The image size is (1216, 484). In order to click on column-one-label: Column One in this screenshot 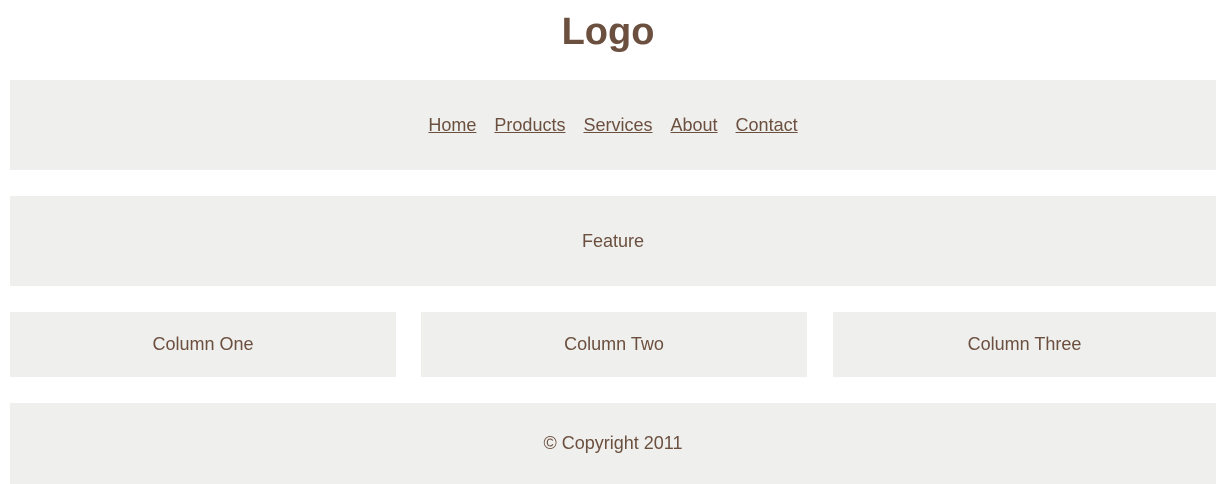, I will do `click(203, 344)`.